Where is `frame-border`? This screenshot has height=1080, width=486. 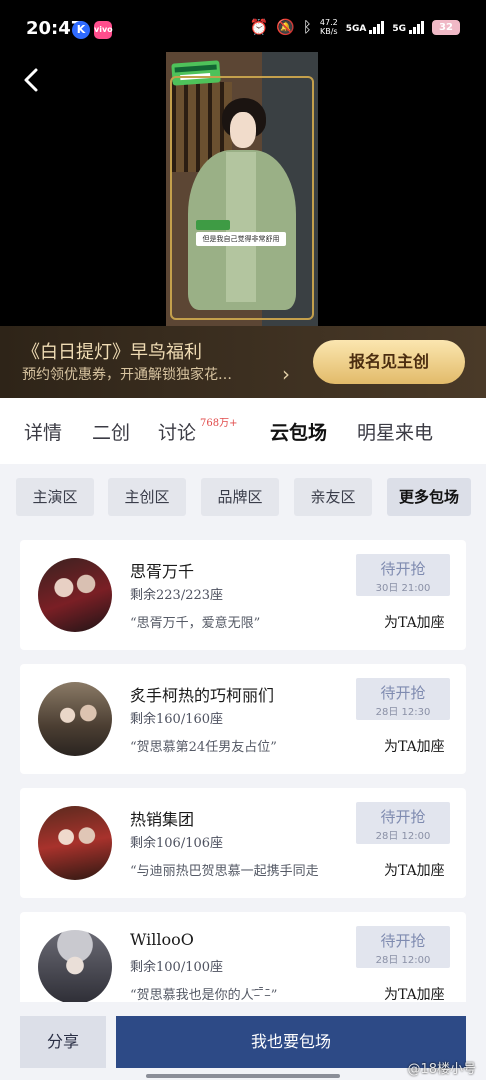
frame-border is located at coordinates (242, 198).